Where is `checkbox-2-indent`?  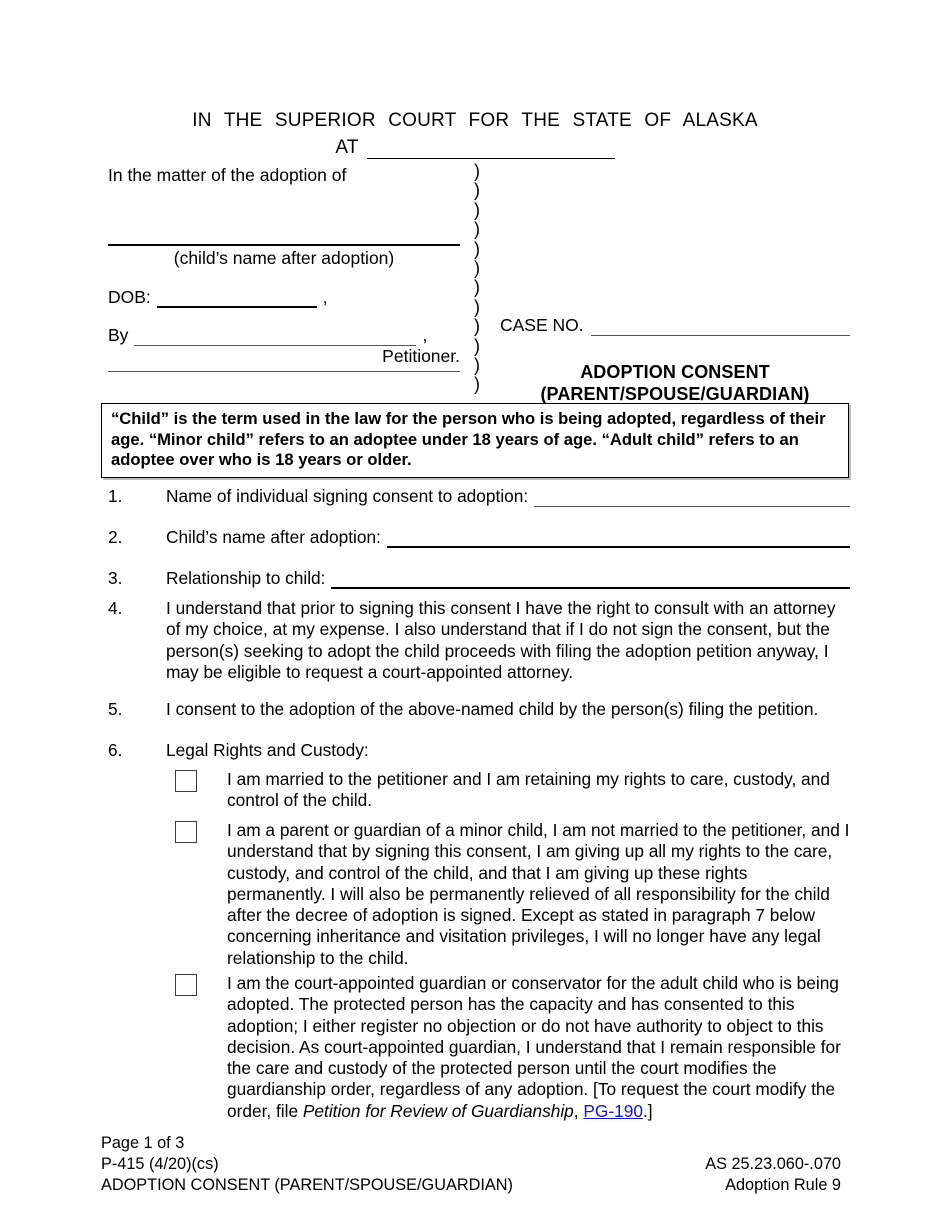 checkbox-2-indent is located at coordinates (141, 894).